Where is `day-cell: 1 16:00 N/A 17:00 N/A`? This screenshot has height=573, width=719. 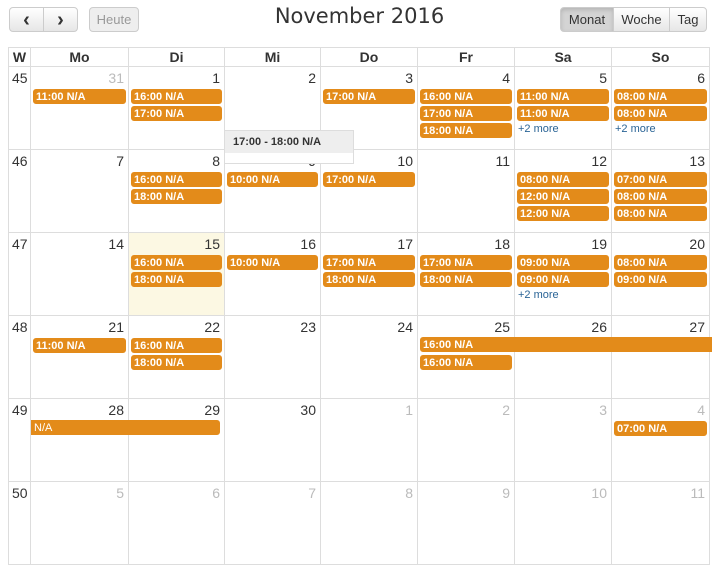
day-cell: 1 16:00 N/A 17:00 N/A is located at coordinates (176, 108).